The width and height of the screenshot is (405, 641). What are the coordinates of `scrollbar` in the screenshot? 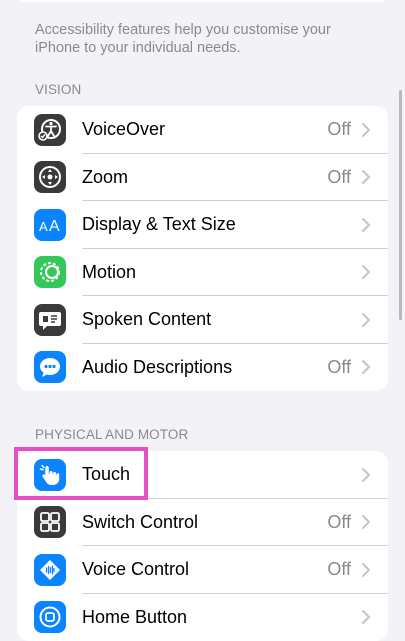 It's located at (400, 205).